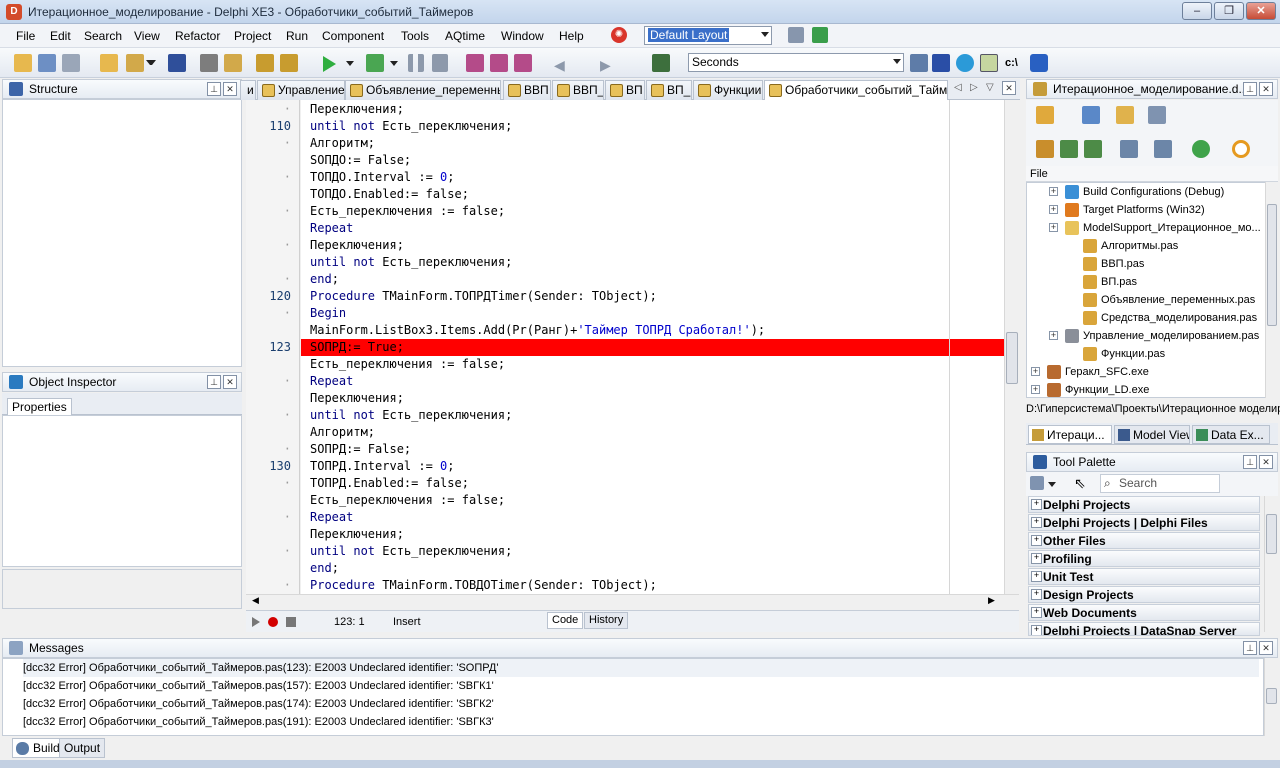  What do you see at coordinates (39, 406) in the screenshot?
I see `tab-properties: Properties` at bounding box center [39, 406].